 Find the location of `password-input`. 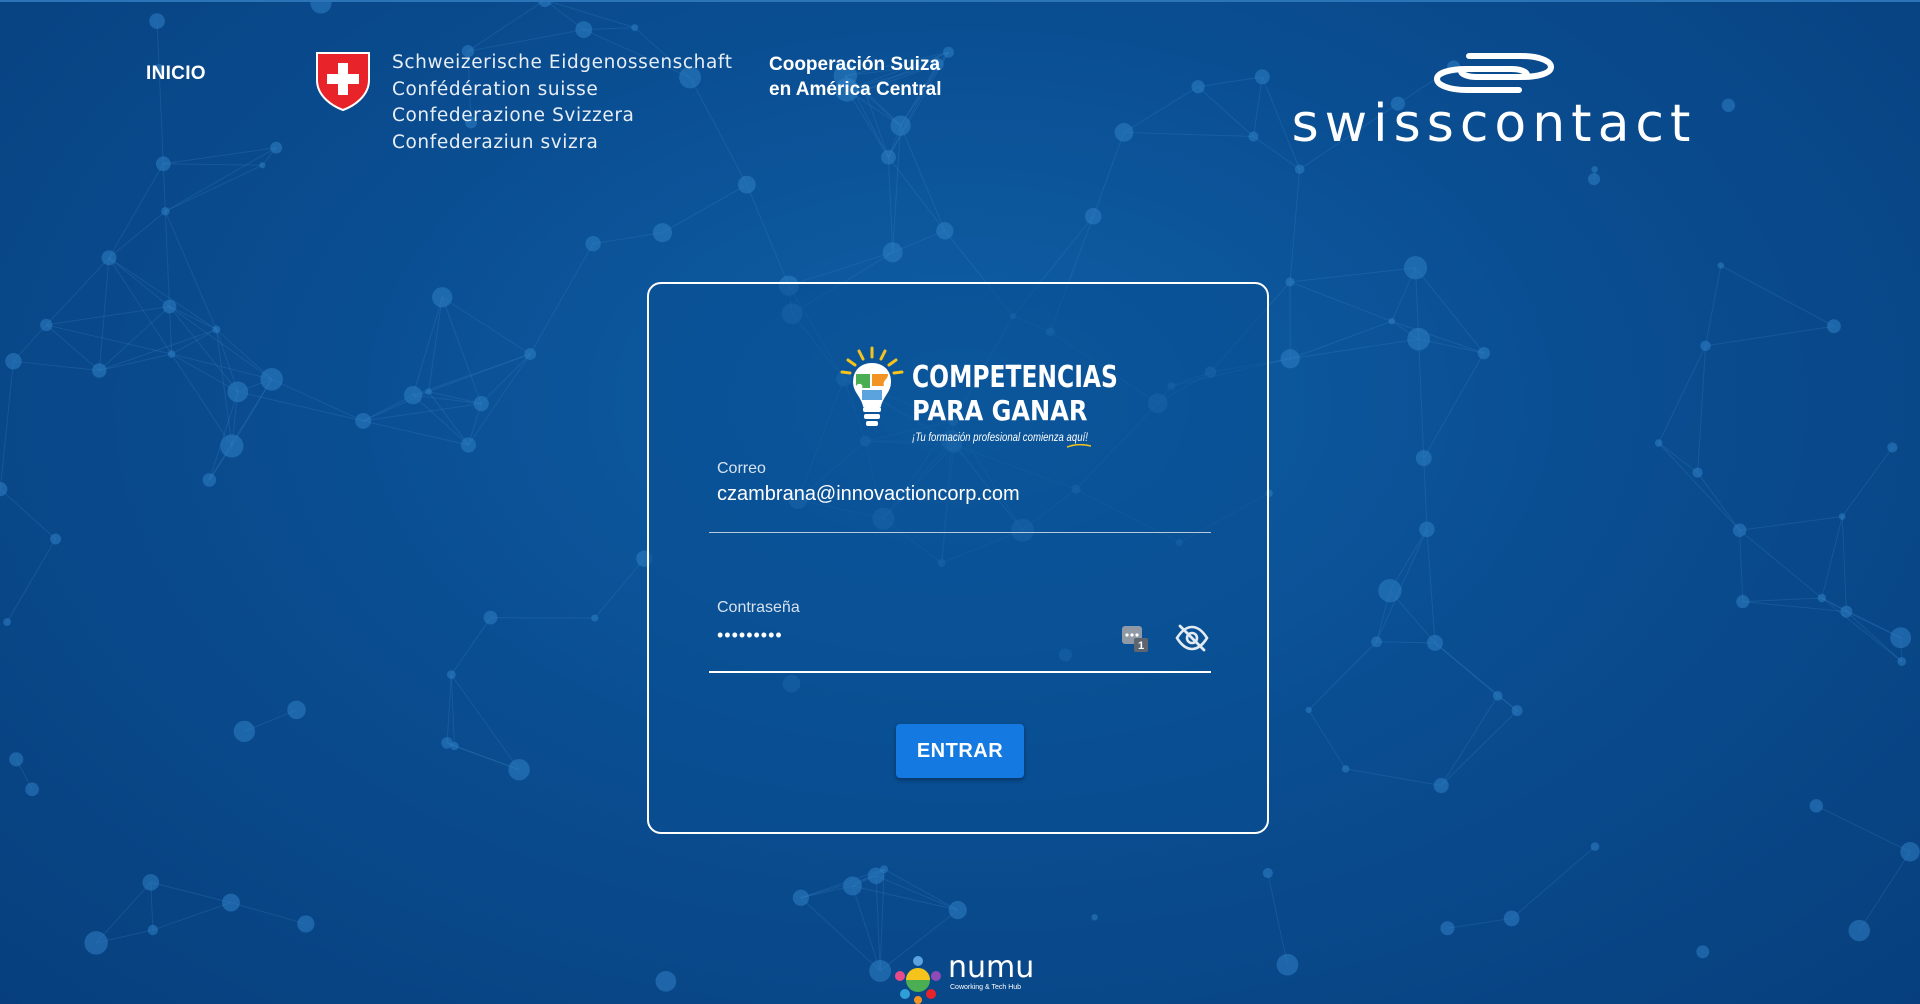

password-input is located at coordinates (917, 635).